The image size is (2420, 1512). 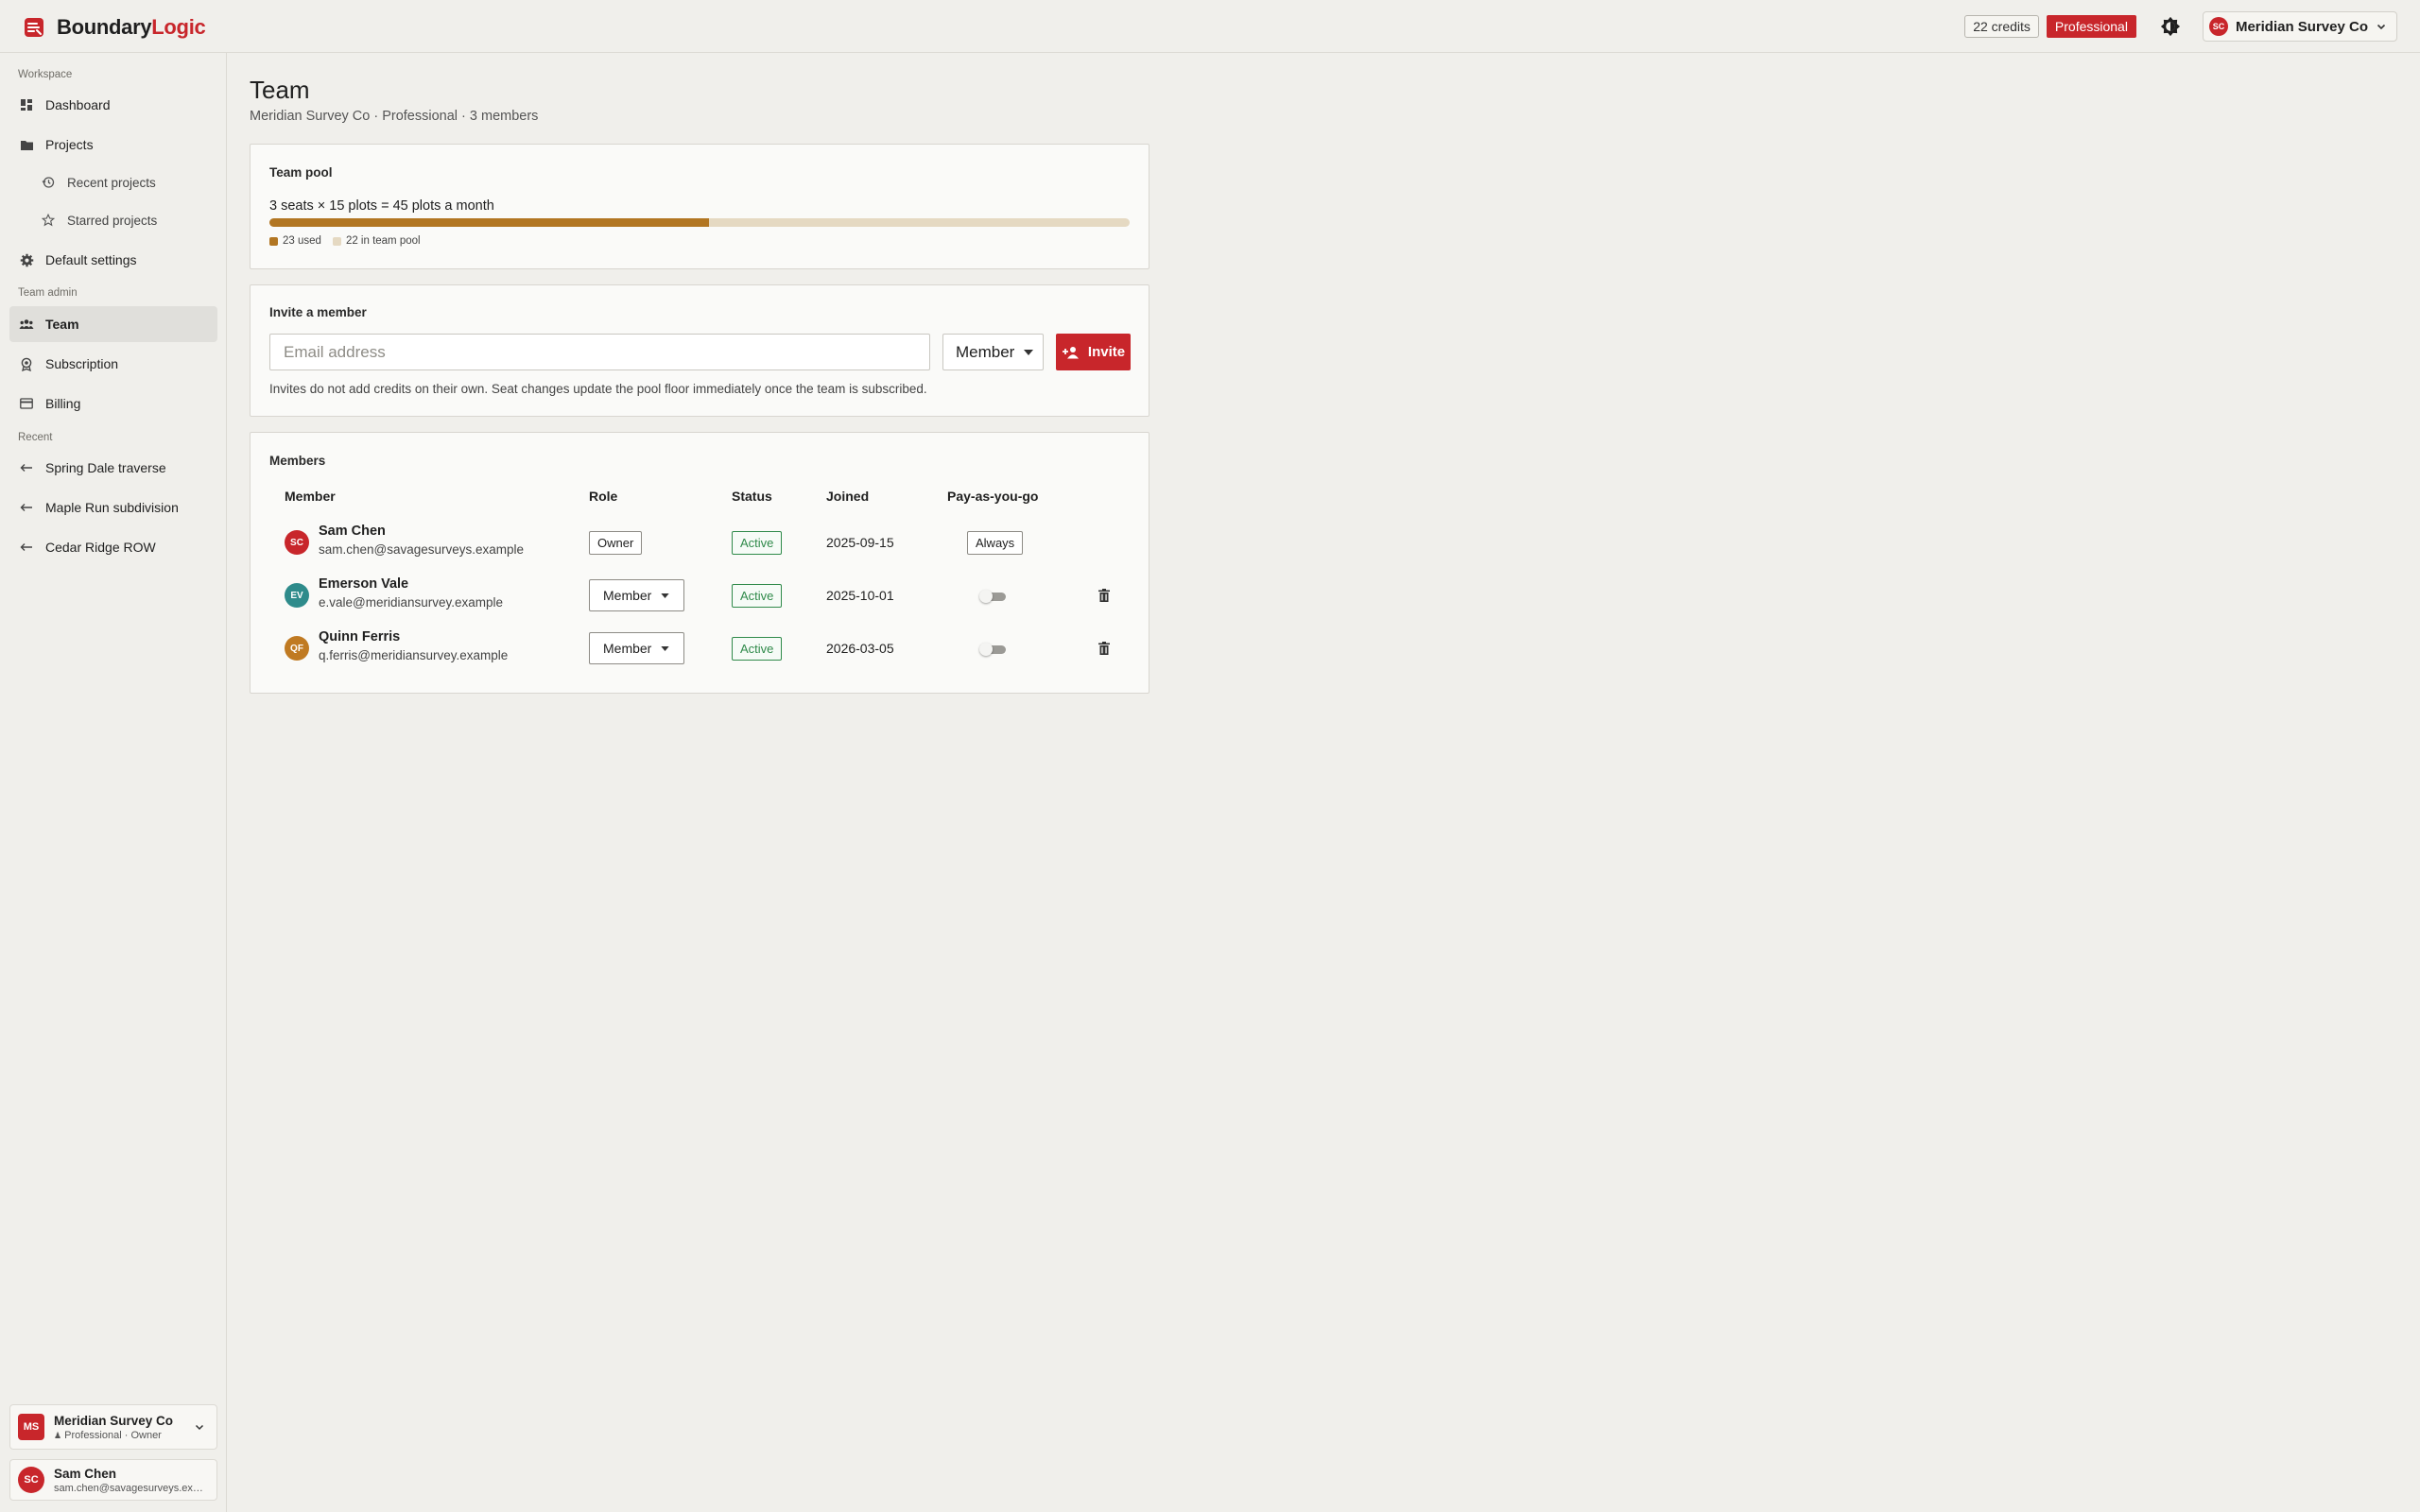 What do you see at coordinates (26, 363) in the screenshot?
I see `badge-icon` at bounding box center [26, 363].